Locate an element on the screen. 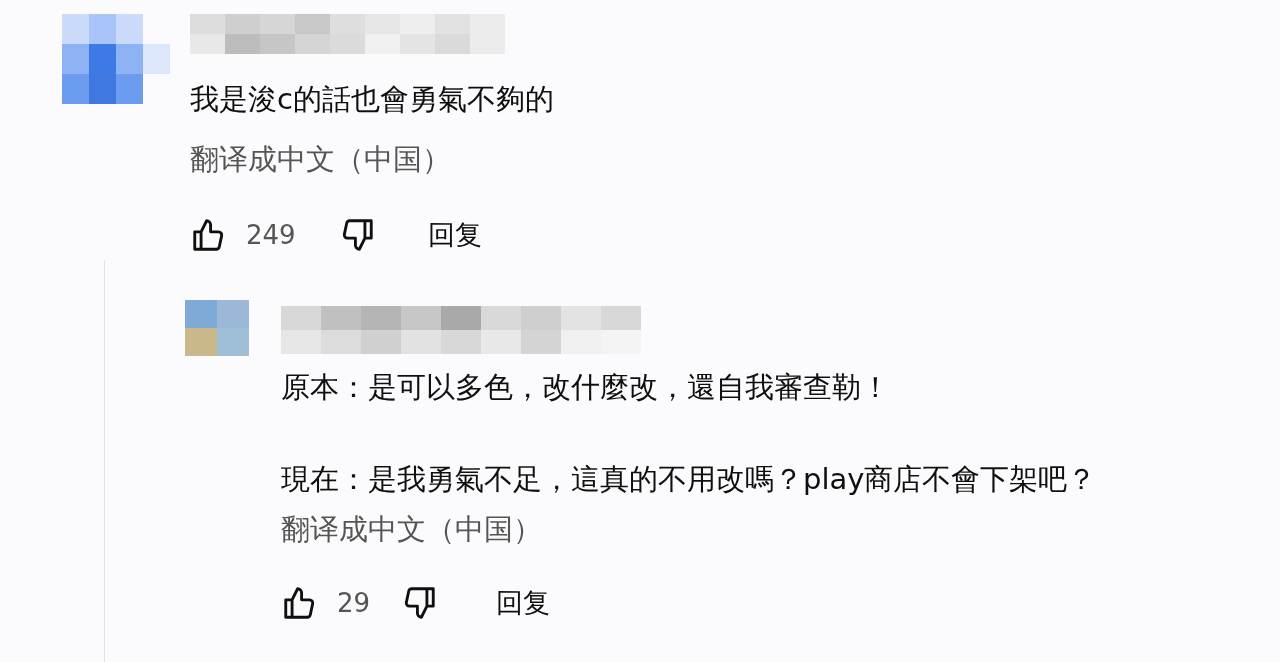 This screenshot has width=1280, height=662. like-count: 249 is located at coordinates (271, 235).